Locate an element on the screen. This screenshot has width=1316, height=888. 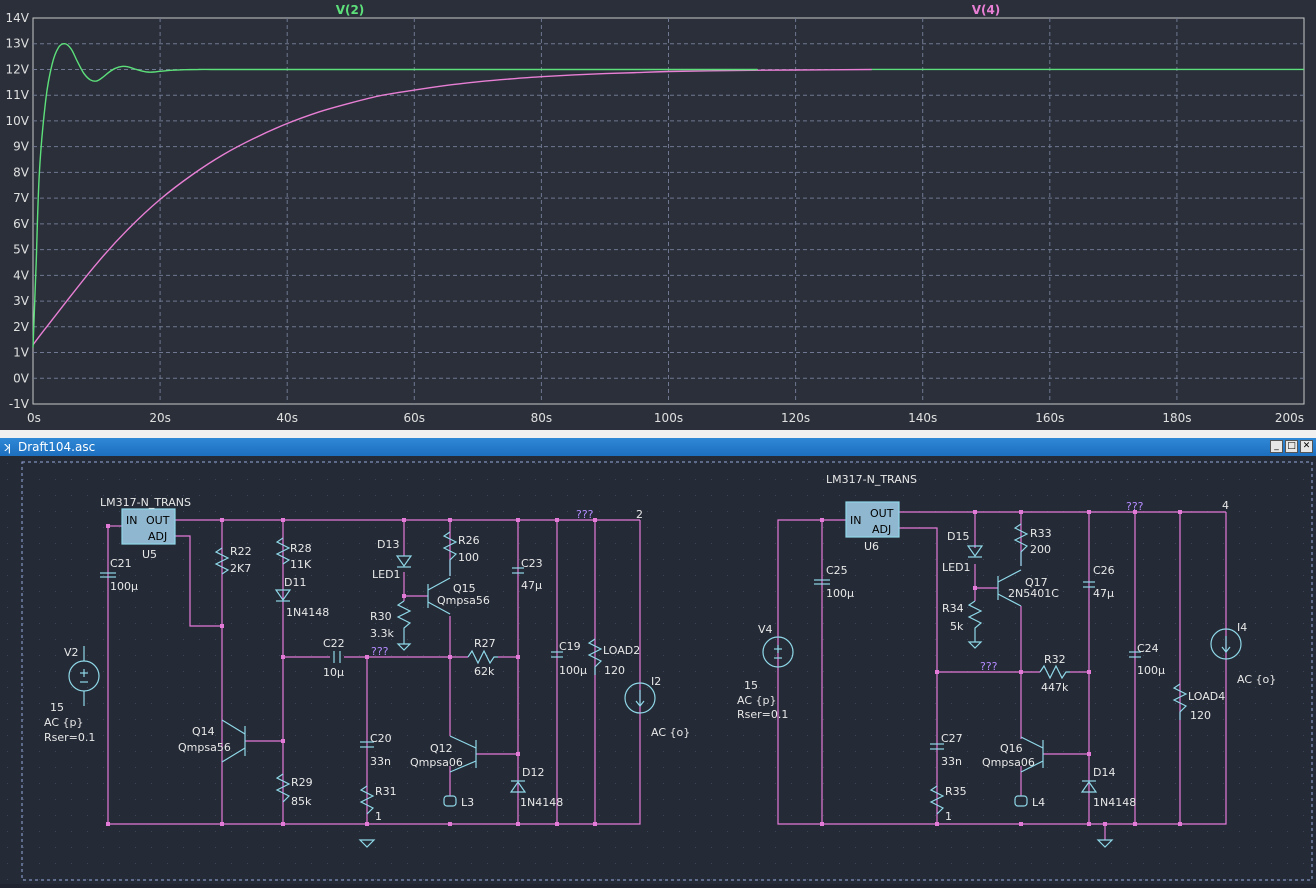
label-l4: L4 is located at coordinates (1038, 802).